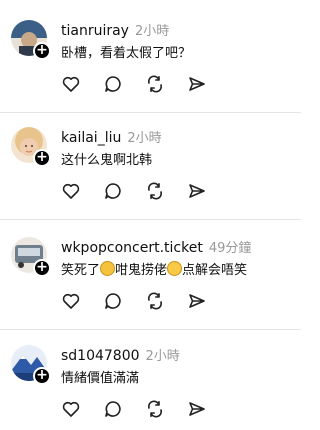 This screenshot has width=320, height=430. Describe the element at coordinates (107, 160) in the screenshot. I see `post-text: 这什么鬼啊北韩` at that location.